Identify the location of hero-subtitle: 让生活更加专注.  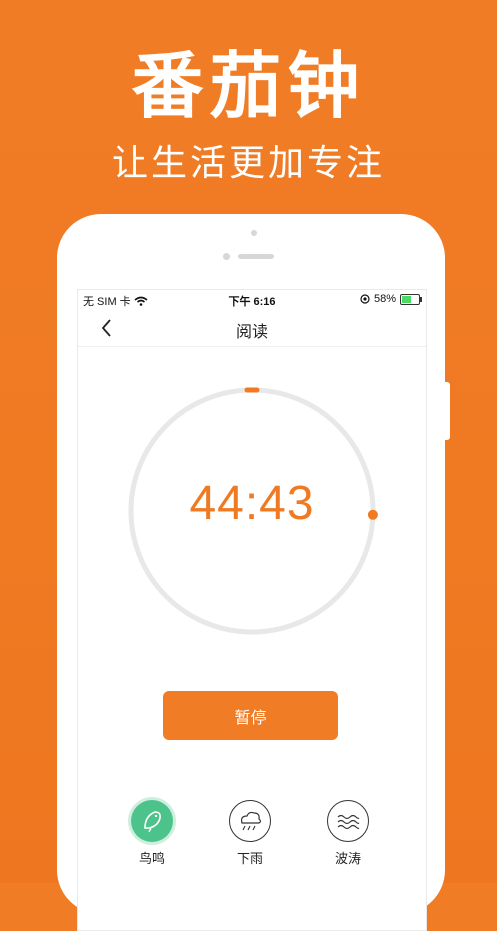
(248, 163).